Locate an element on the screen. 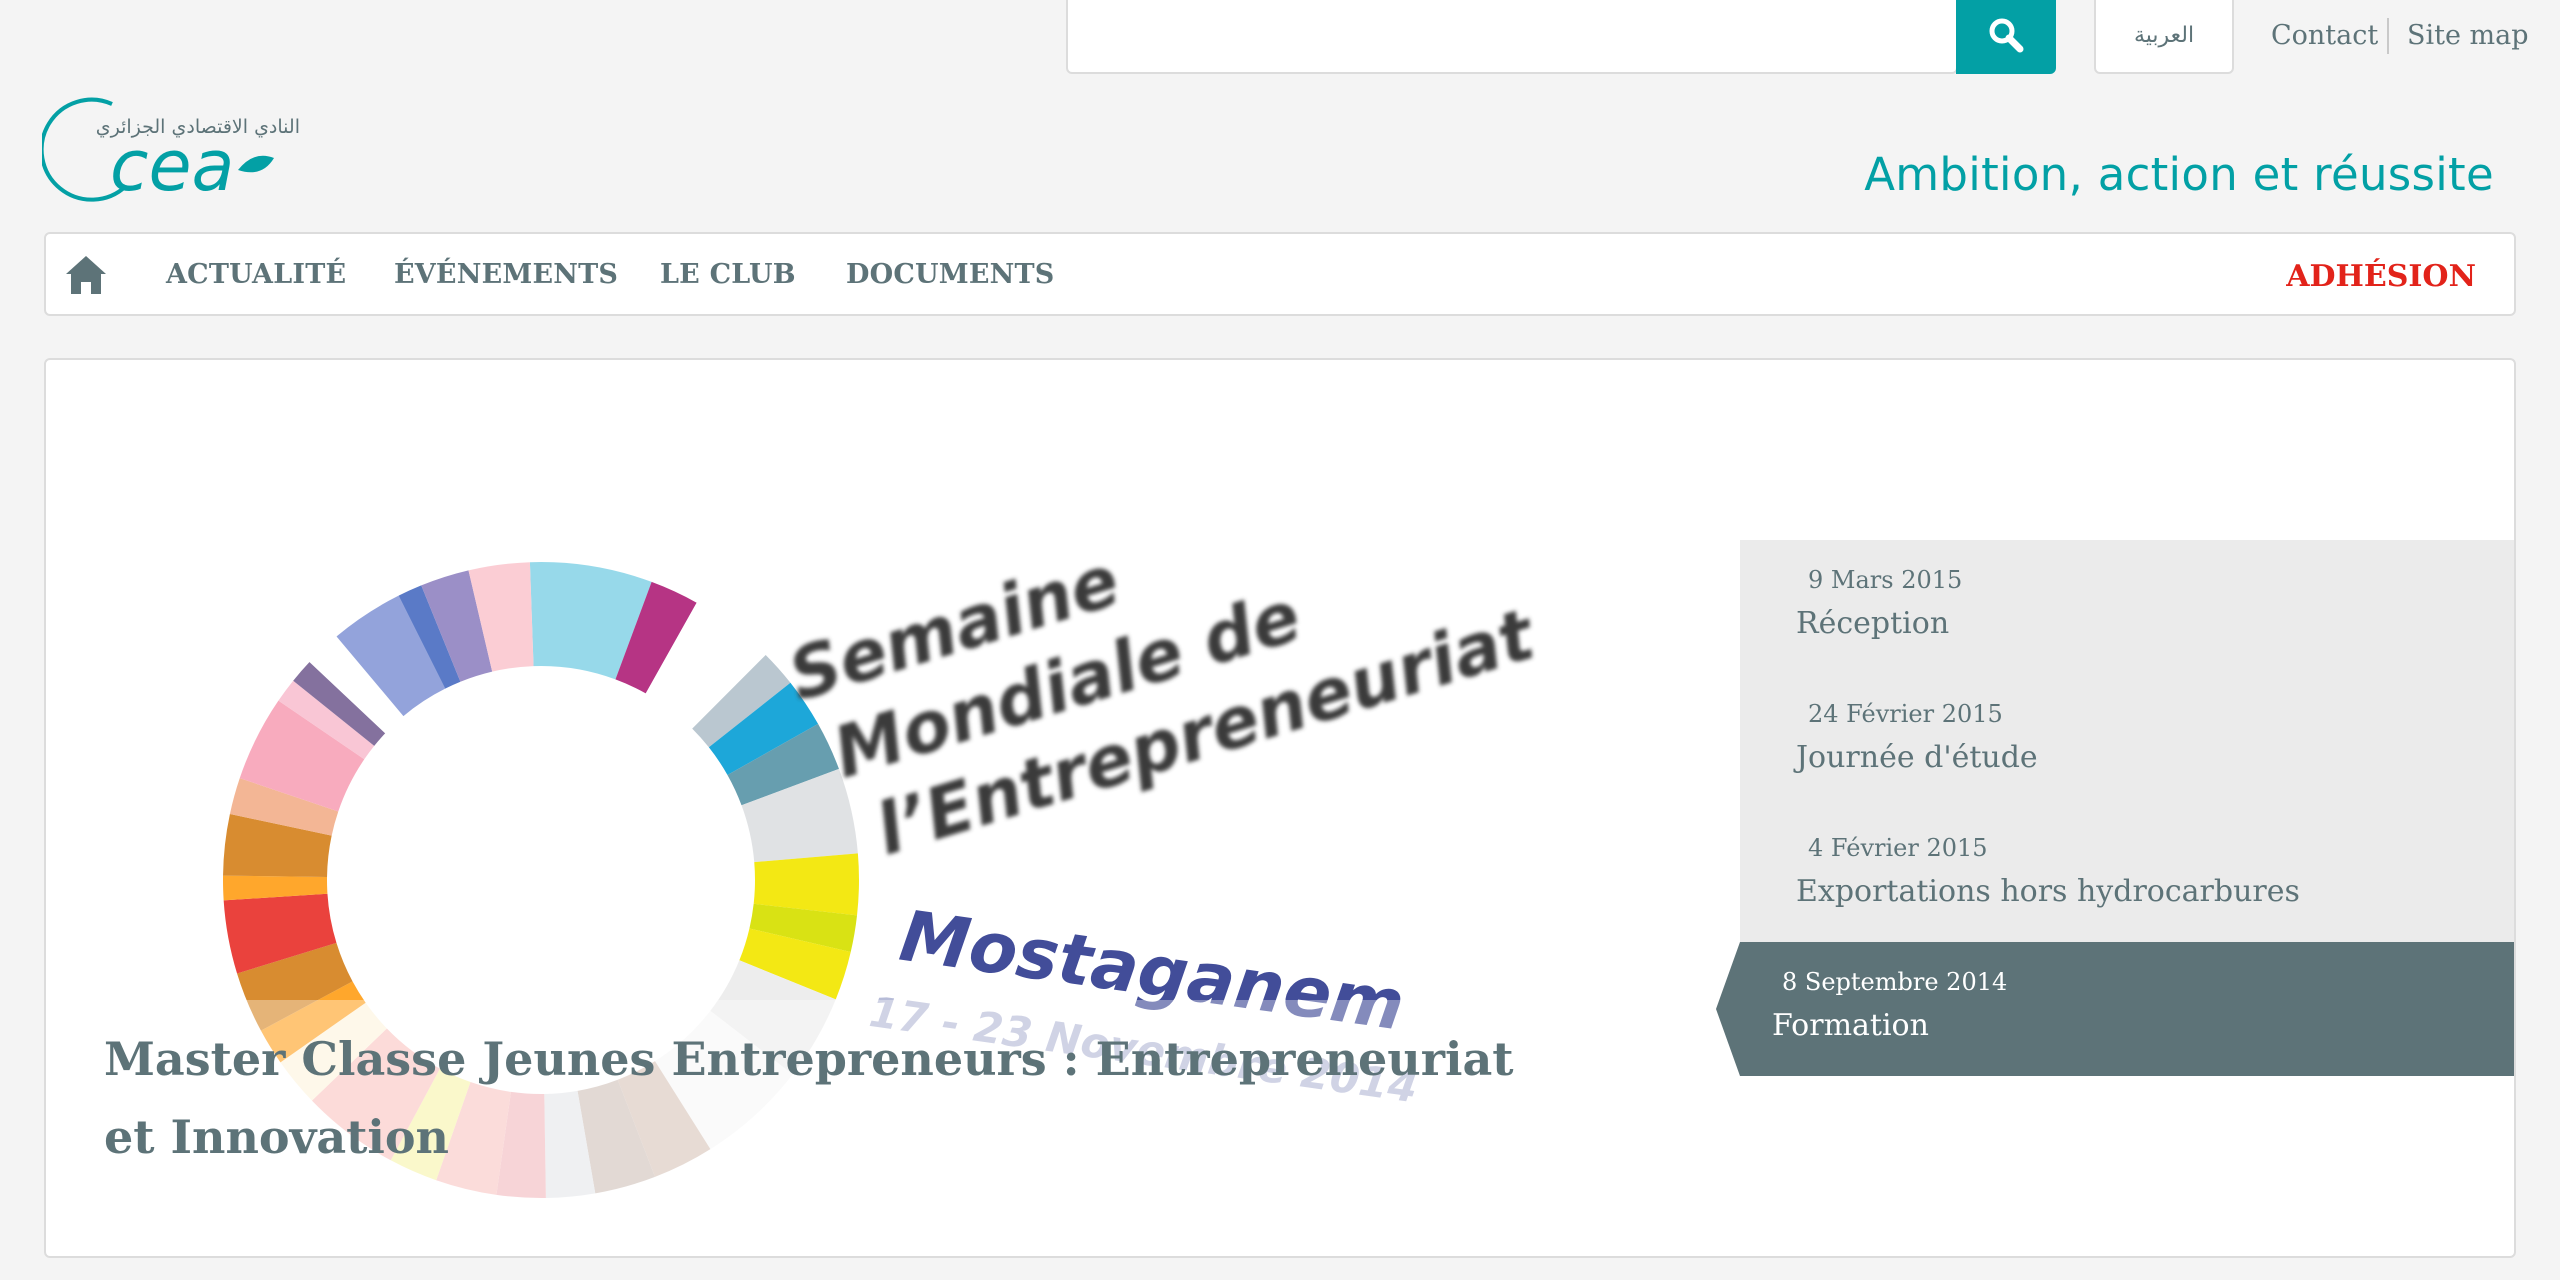 This screenshot has height=1280, width=2560. language-button: العربية is located at coordinates (2164, 37).